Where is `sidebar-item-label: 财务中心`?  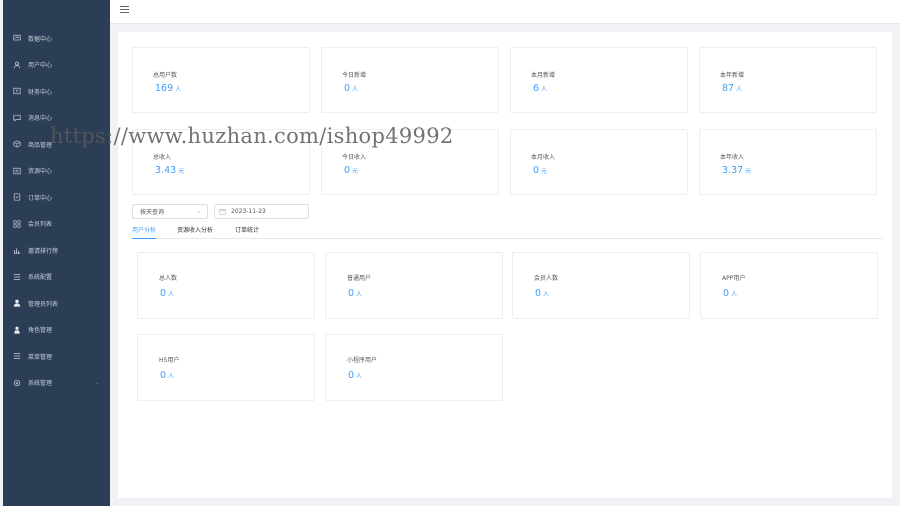 sidebar-item-label: 财务中心 is located at coordinates (40, 92).